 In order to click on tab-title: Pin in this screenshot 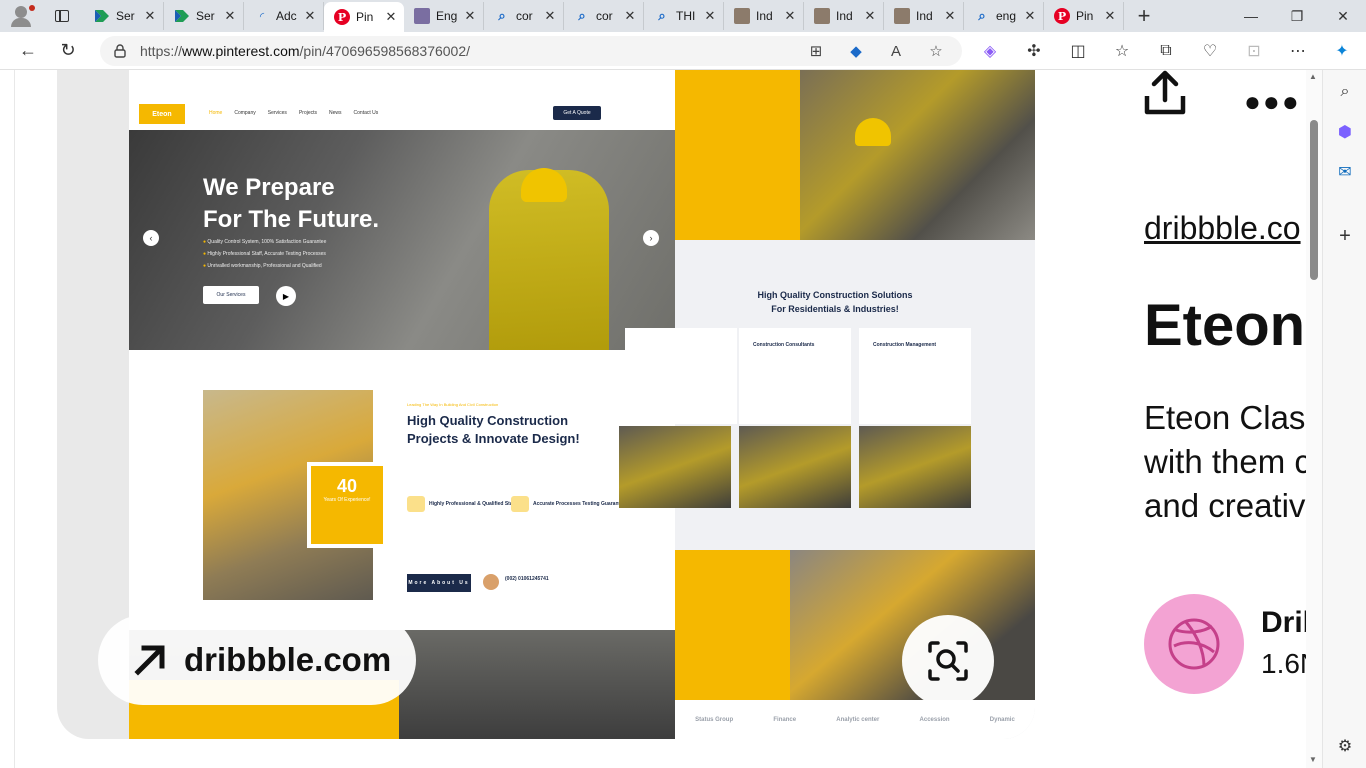, I will do `click(1085, 16)`.